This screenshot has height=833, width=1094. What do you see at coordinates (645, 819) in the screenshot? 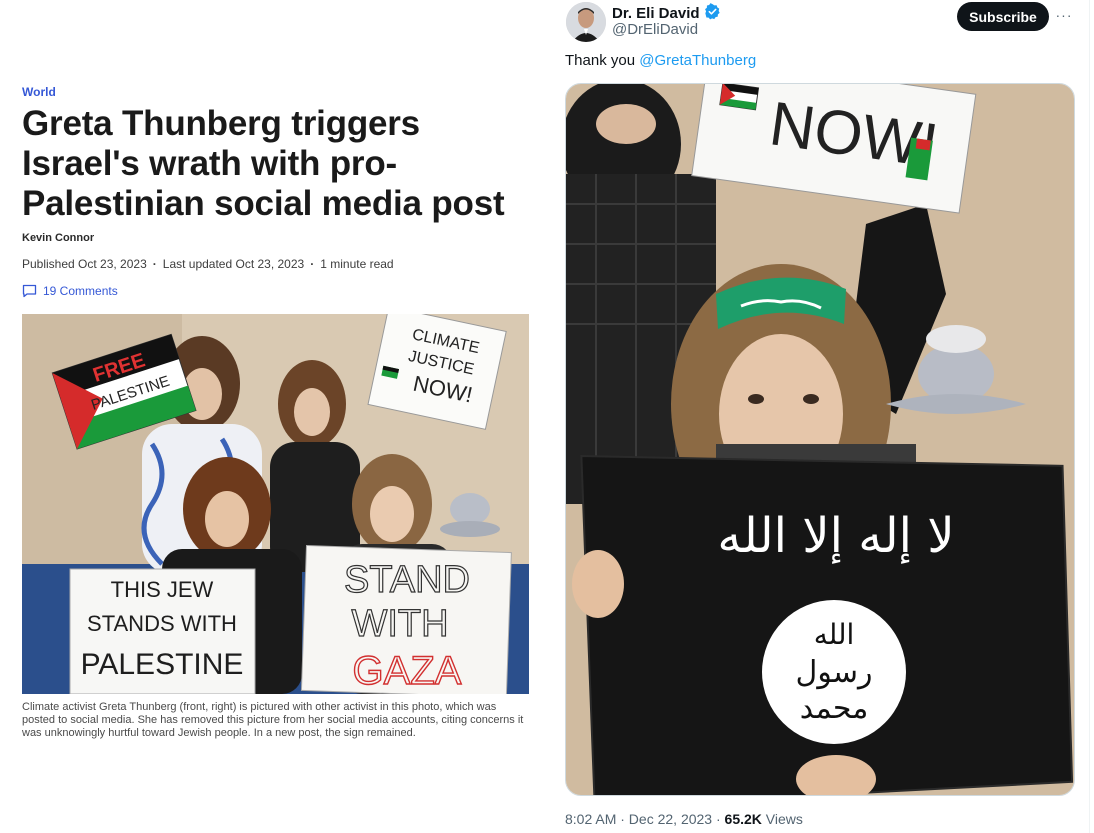
I see `tweet-timestamp: 8:02 AM · Dec 22, 2023 ·` at bounding box center [645, 819].